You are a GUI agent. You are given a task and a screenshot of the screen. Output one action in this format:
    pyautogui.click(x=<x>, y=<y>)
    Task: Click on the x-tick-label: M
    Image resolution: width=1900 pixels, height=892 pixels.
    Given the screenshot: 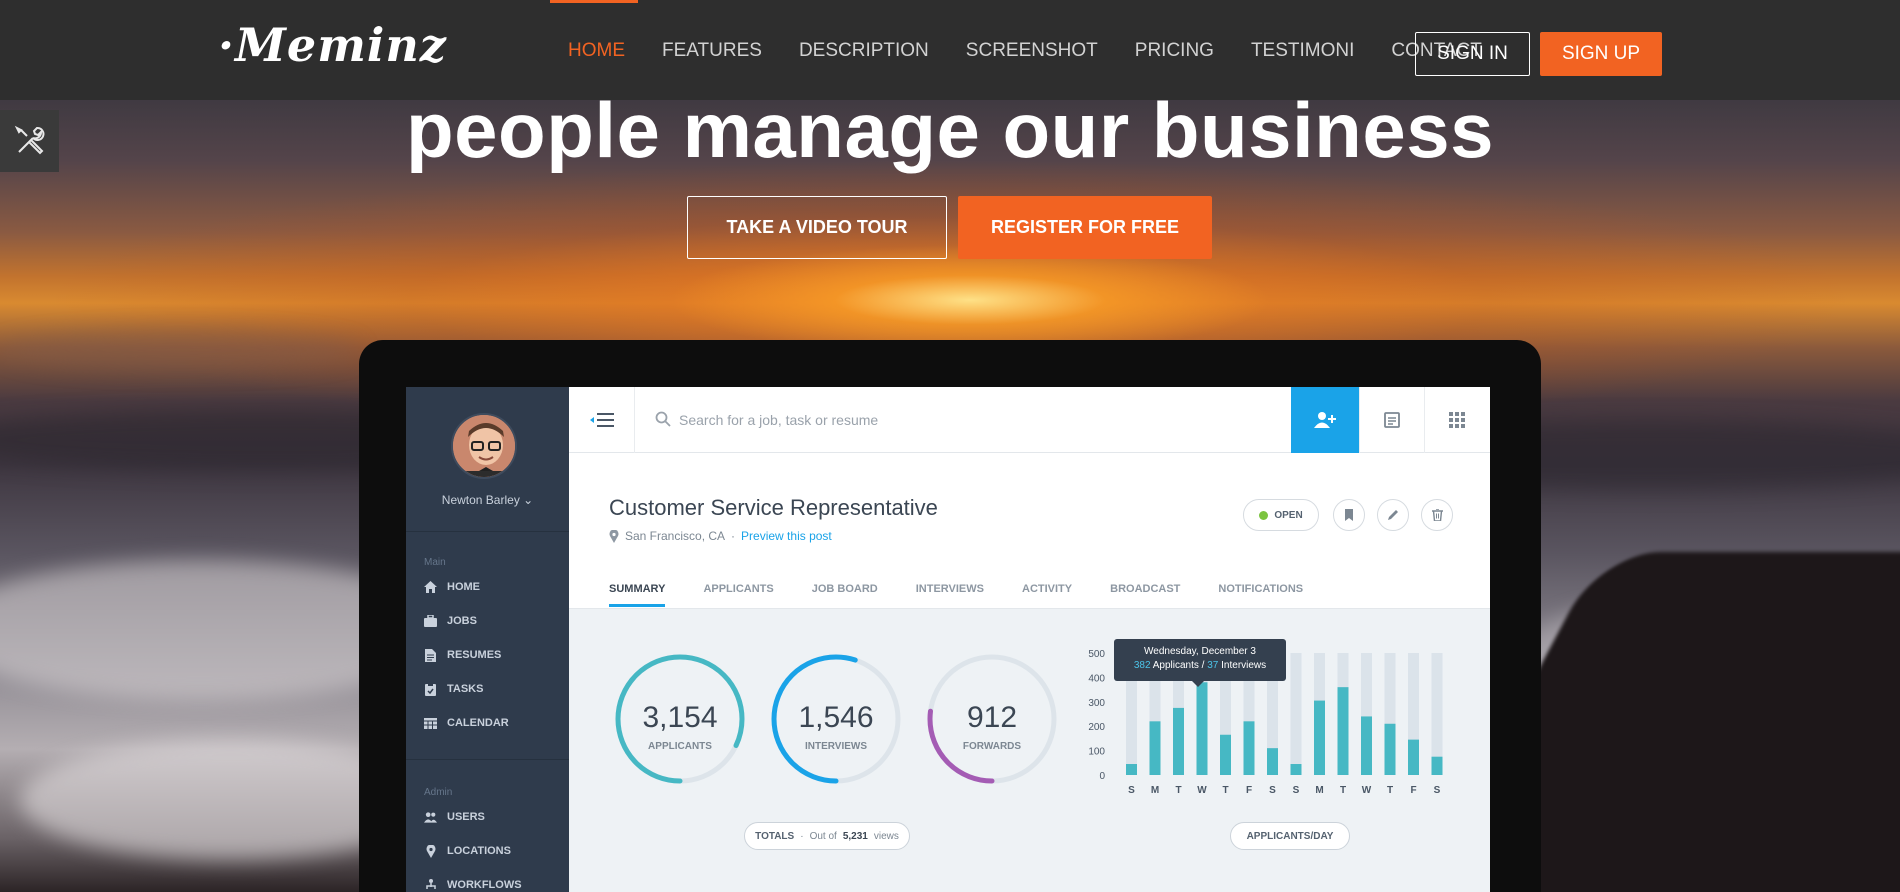 What is the action you would take?
    pyautogui.click(x=1155, y=790)
    